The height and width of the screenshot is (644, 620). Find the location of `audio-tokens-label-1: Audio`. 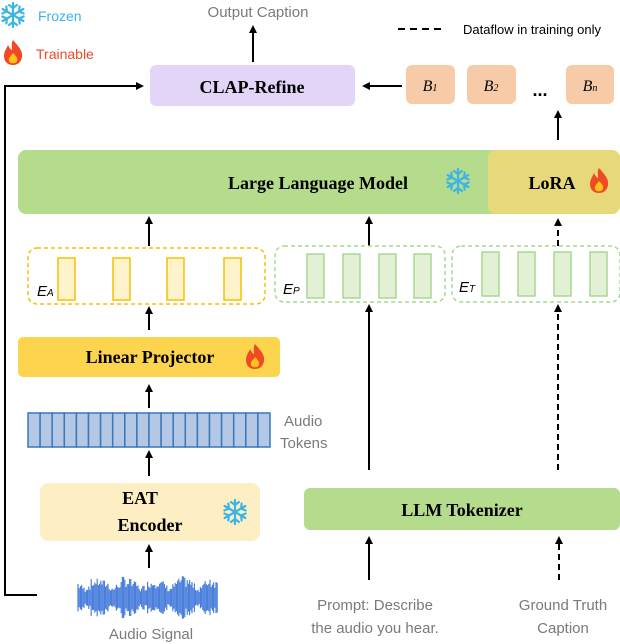

audio-tokens-label-1: Audio is located at coordinates (303, 421).